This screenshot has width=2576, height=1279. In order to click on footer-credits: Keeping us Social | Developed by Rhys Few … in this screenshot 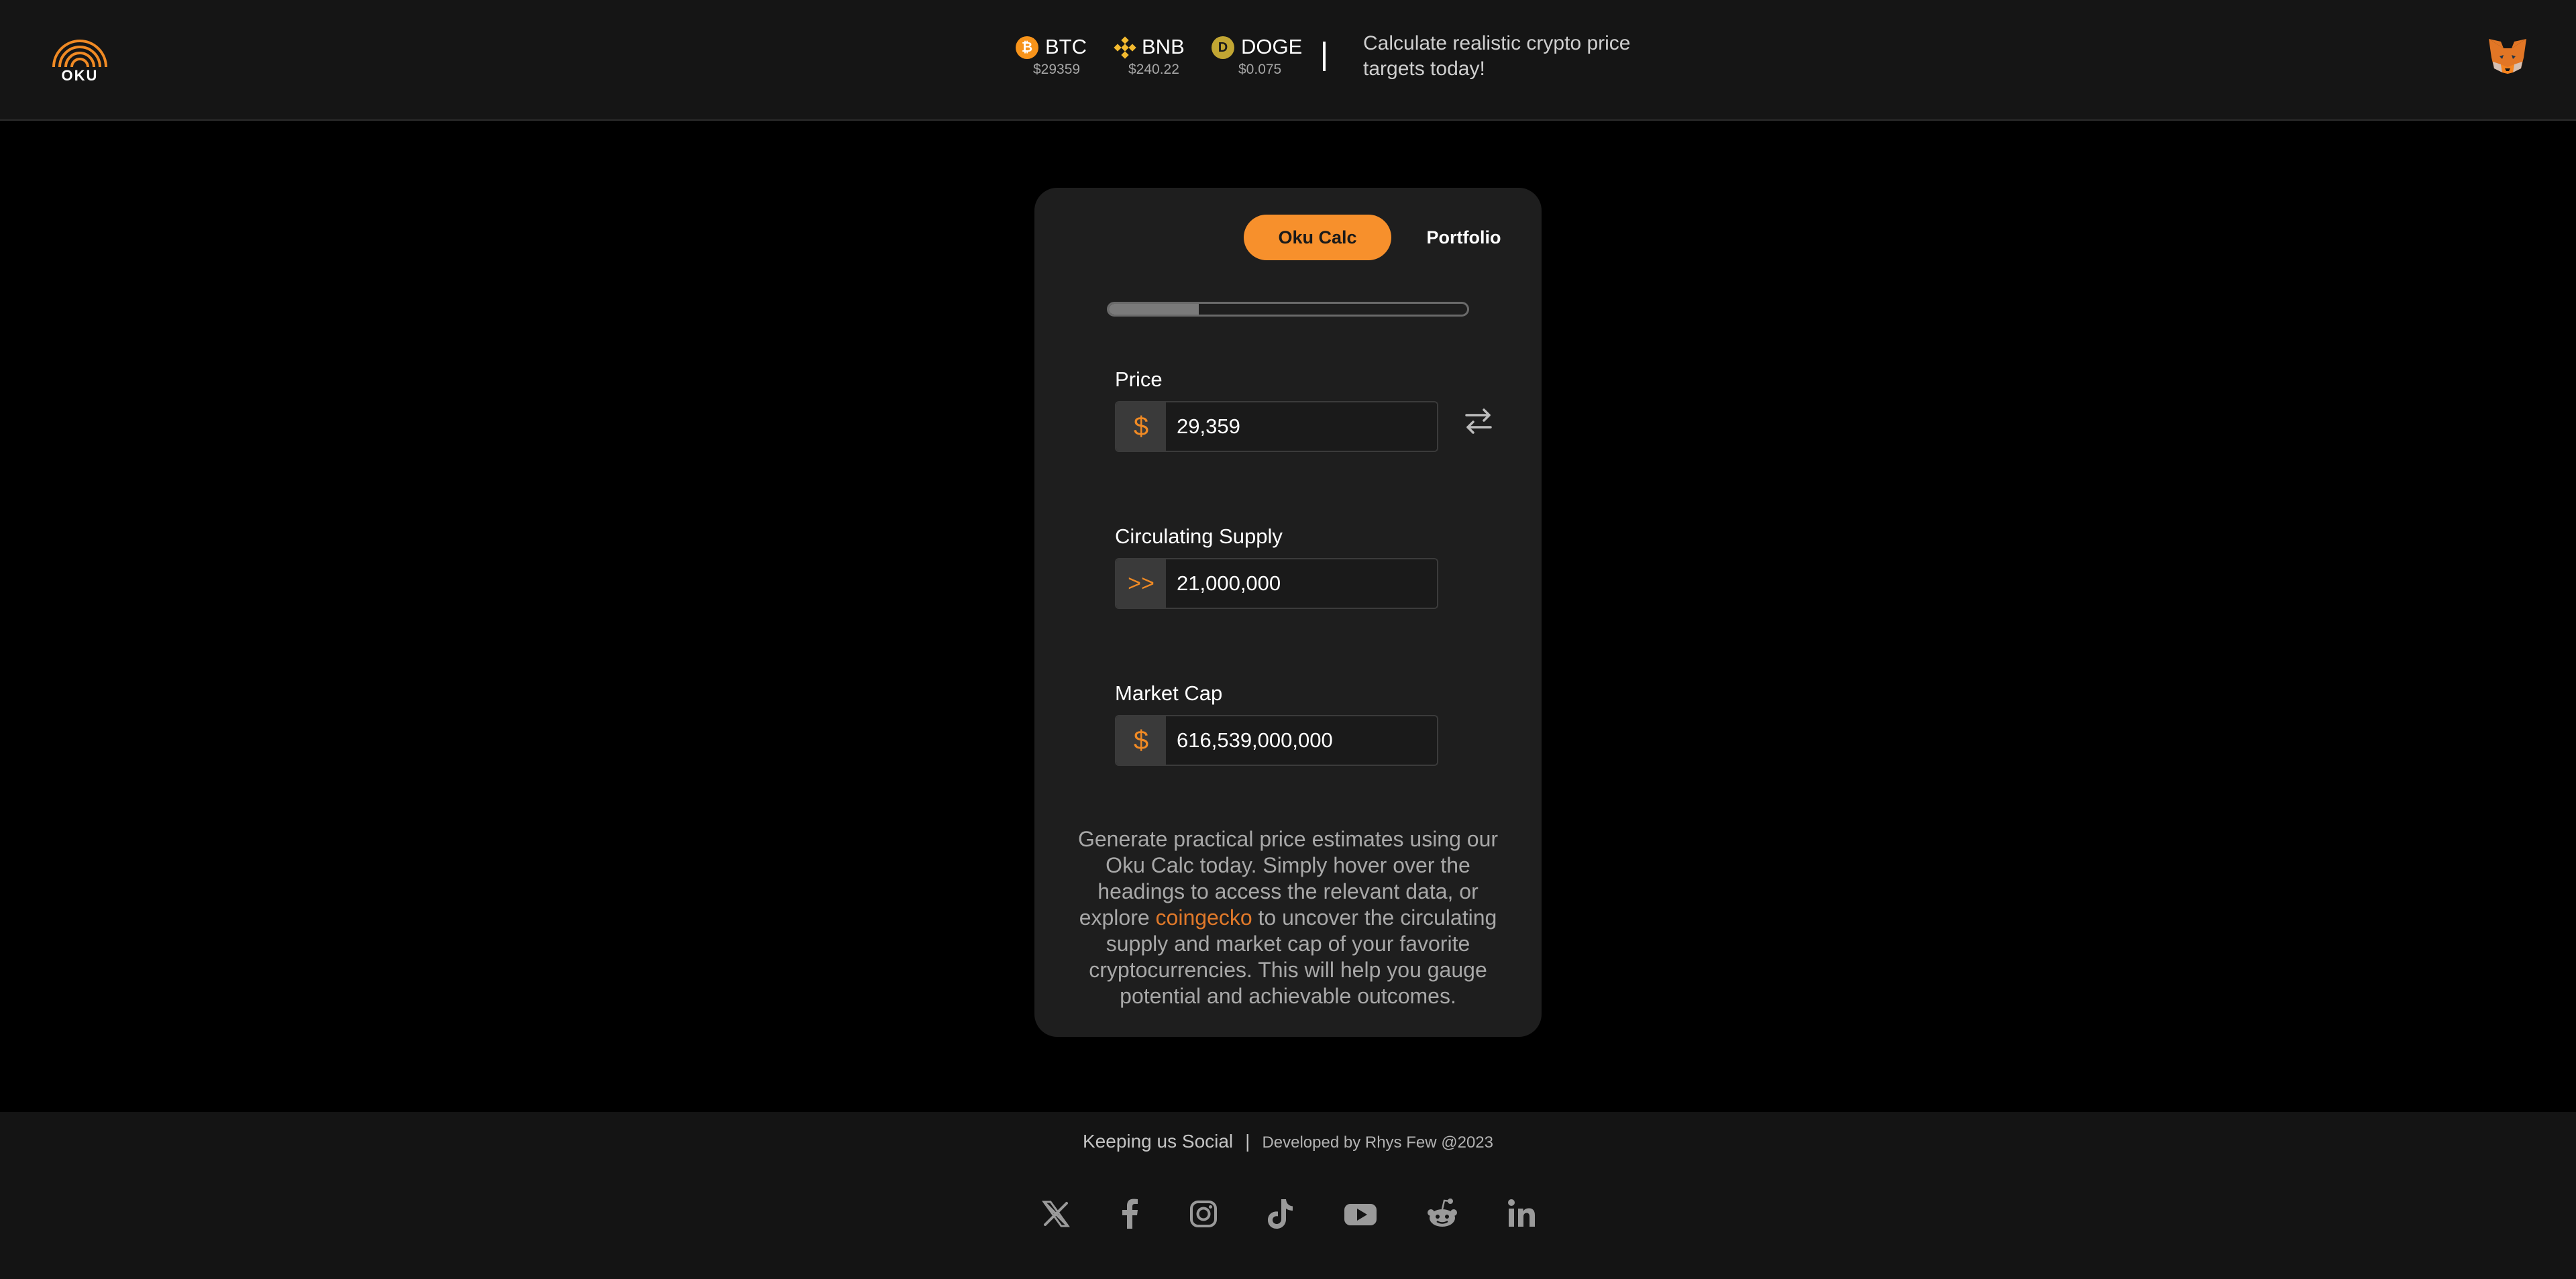, I will do `click(1288, 1141)`.